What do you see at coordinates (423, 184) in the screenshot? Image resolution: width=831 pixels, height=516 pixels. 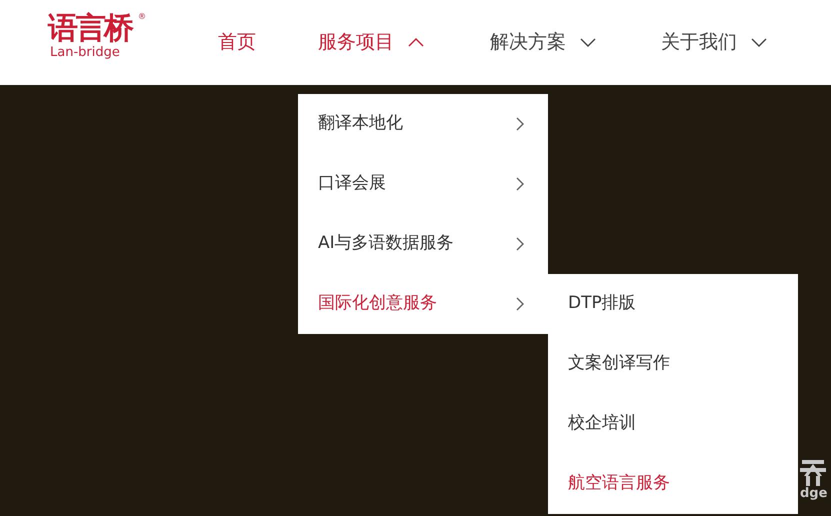 I see `menu-item: 口译会展` at bounding box center [423, 184].